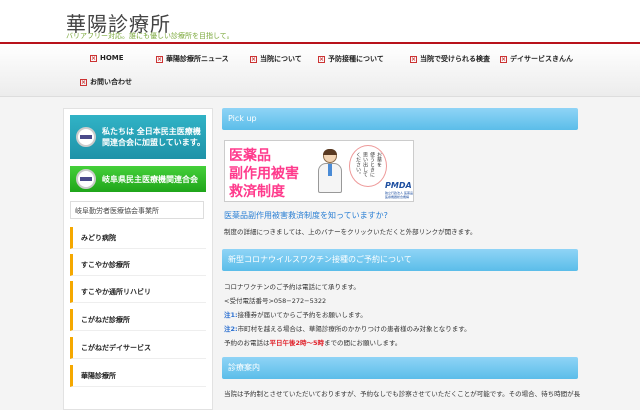 This screenshot has height=410, width=640. What do you see at coordinates (231, 315) in the screenshot?
I see `note-label: 注1:` at bounding box center [231, 315].